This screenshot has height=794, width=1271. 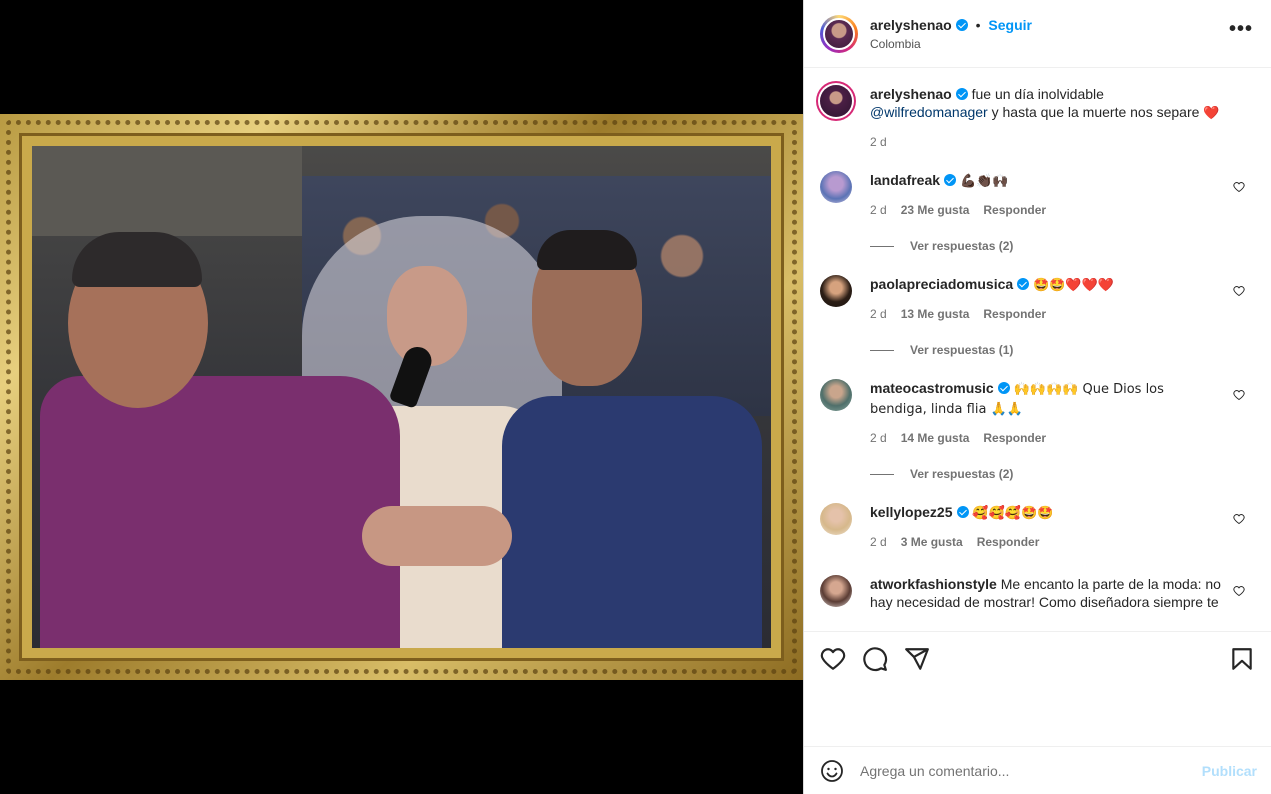 I want to click on publish-comment-button: Publicar, so click(x=1229, y=771).